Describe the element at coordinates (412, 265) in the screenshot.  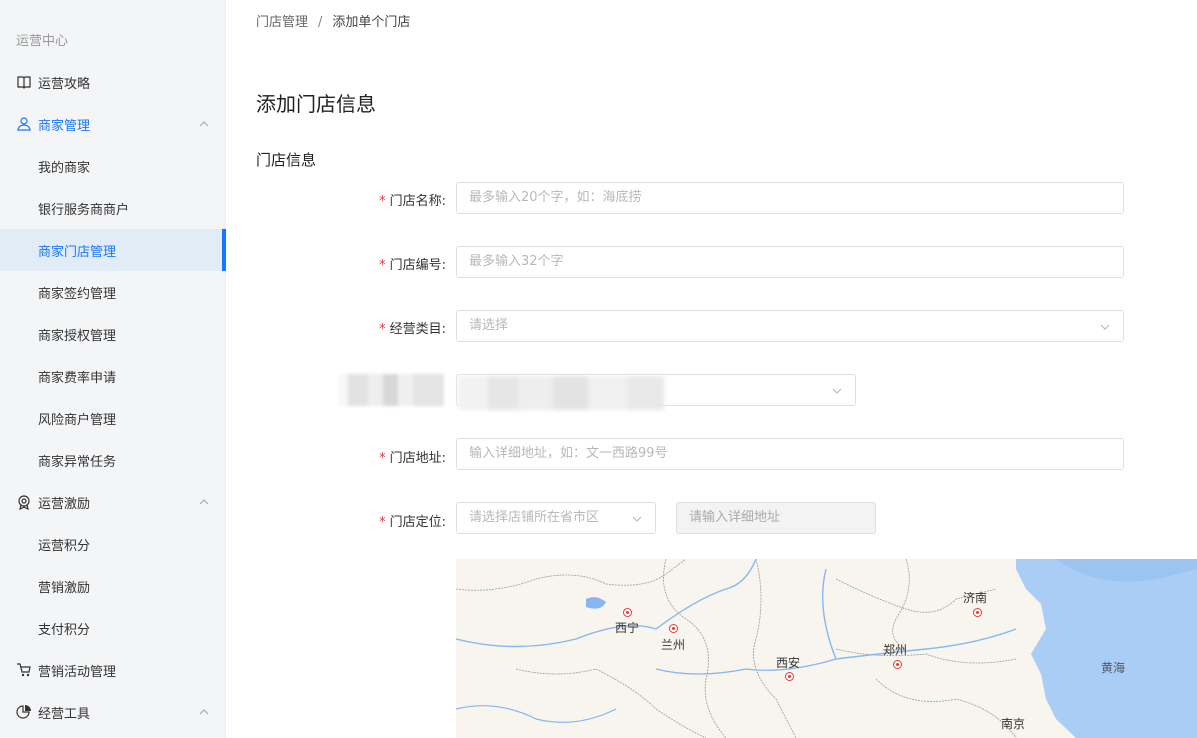
I see `store-code-label: * 门店编号:` at that location.